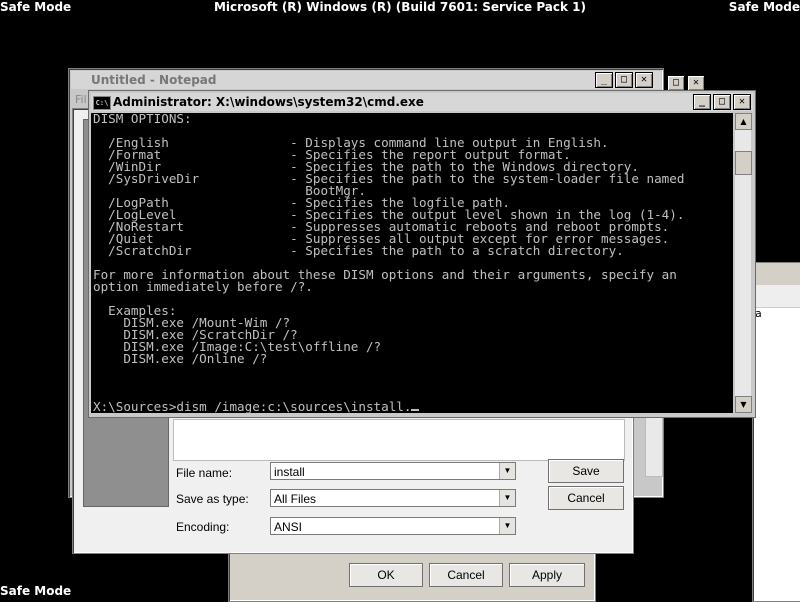  I want to click on scroll-thumb, so click(743, 163).